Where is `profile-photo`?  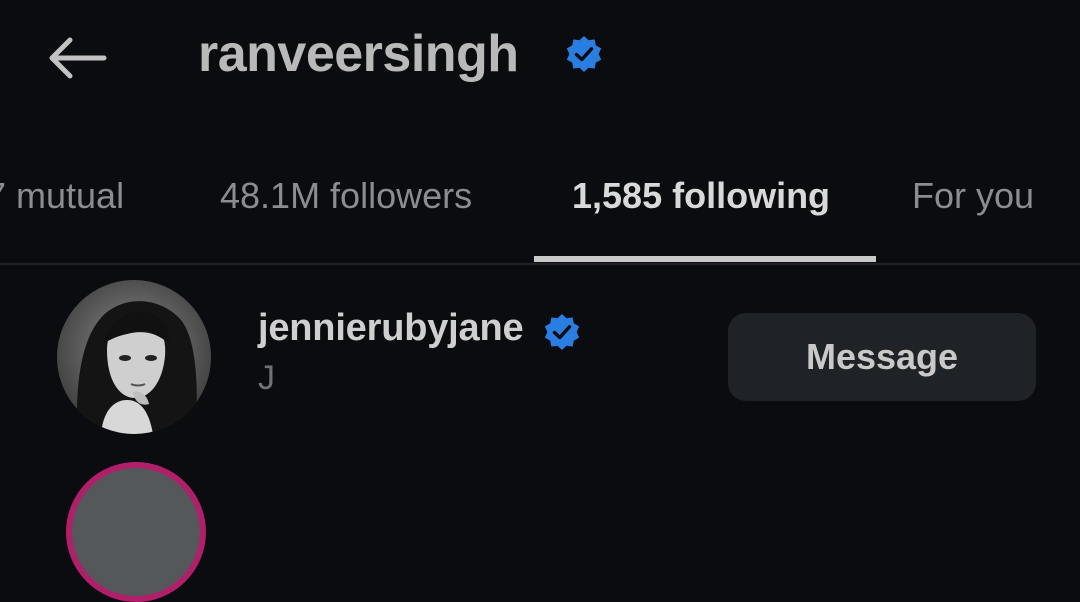 profile-photo is located at coordinates (134, 357).